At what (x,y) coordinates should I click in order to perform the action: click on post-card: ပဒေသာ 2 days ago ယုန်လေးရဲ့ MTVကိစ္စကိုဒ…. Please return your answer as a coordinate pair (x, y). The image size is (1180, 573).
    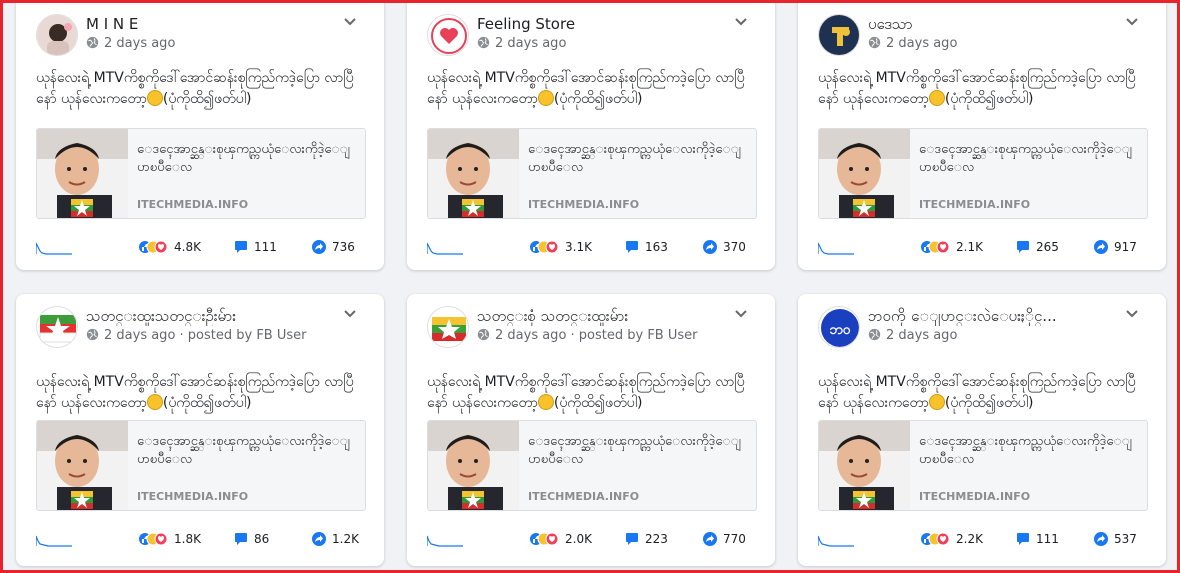
    Looking at the image, I should click on (982, 135).